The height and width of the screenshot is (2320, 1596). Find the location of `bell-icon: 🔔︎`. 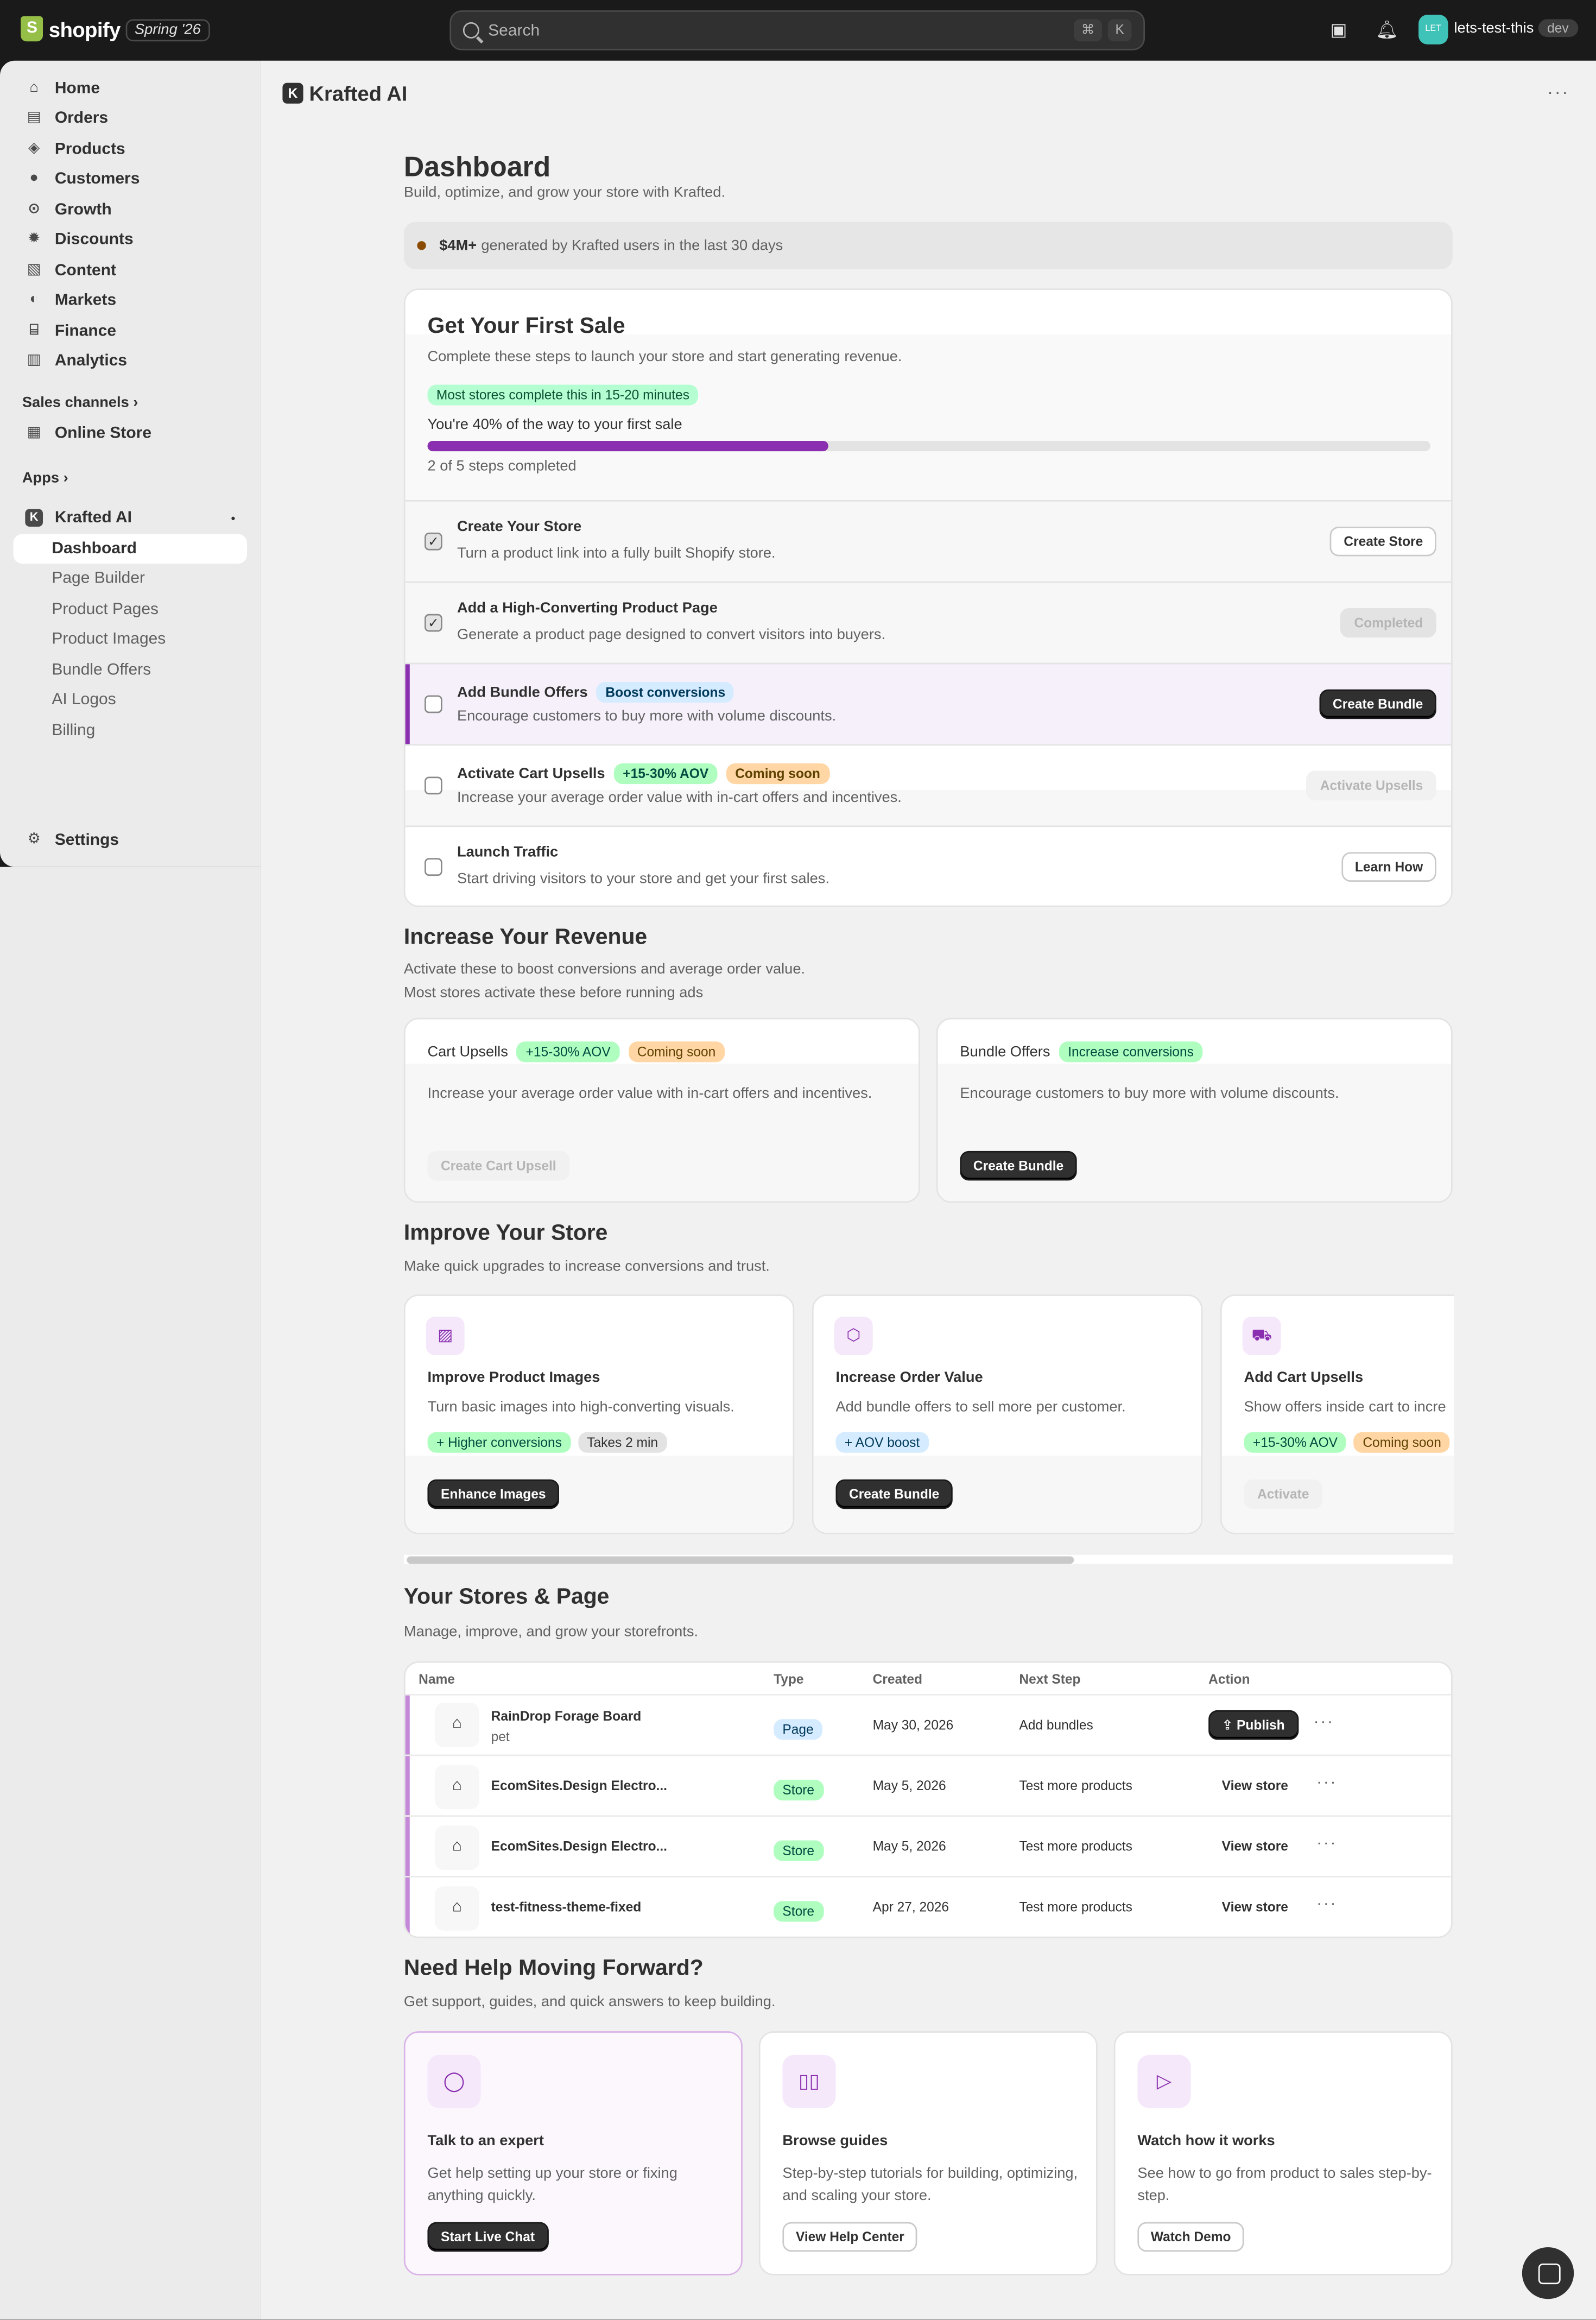

bell-icon: 🔔︎ is located at coordinates (1387, 29).